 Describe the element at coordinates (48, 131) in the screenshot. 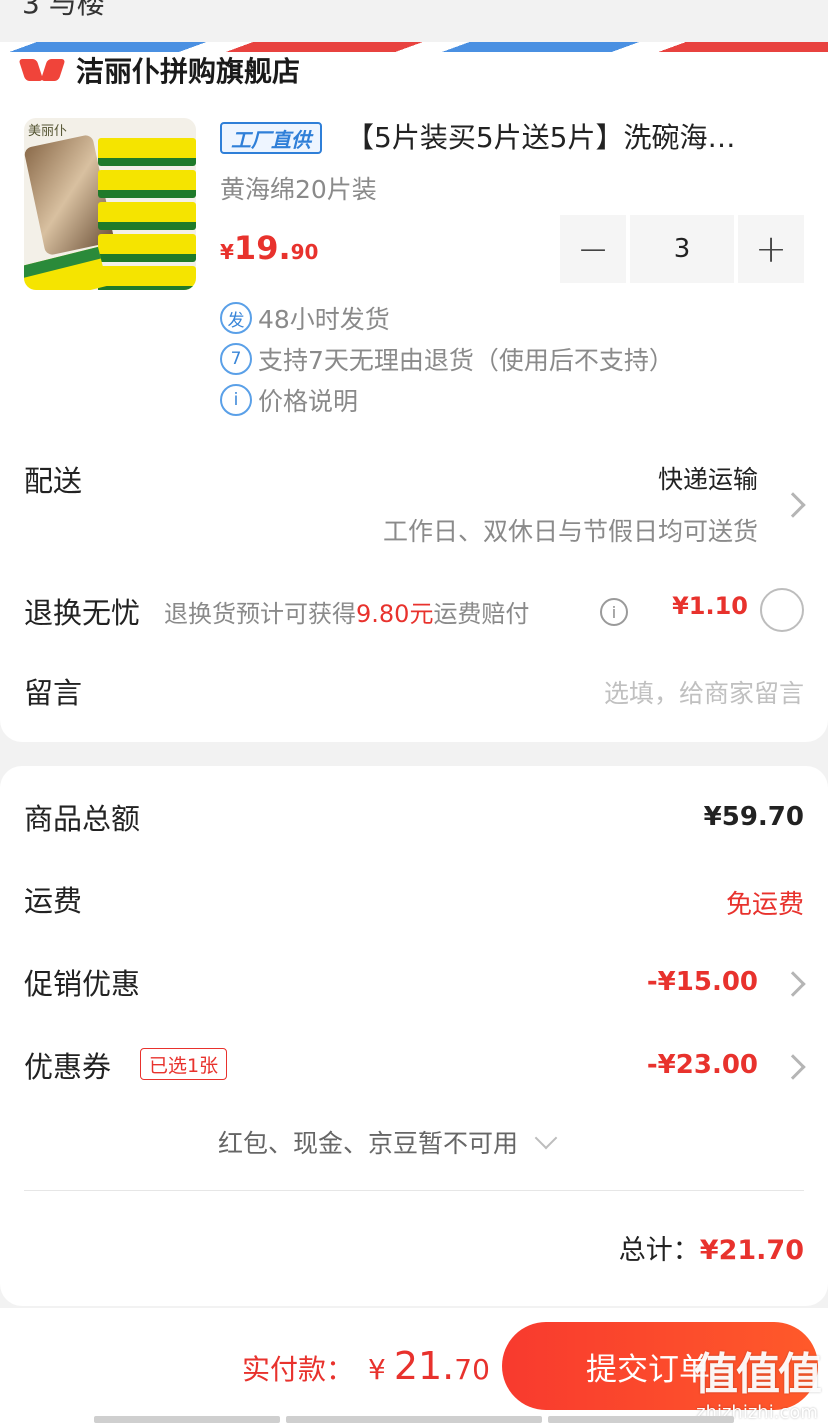

I see `product-image-brand: 美丽仆` at that location.